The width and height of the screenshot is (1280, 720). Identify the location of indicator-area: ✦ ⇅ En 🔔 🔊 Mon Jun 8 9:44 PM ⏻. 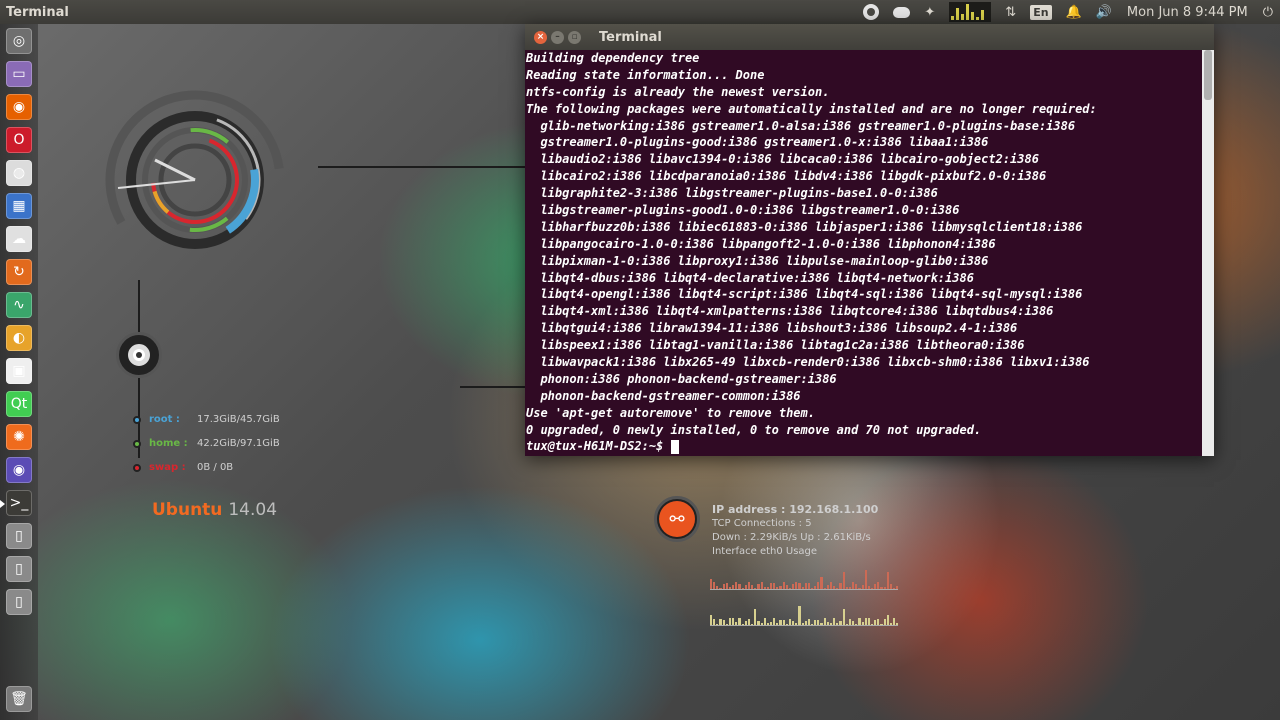
(1068, 12).